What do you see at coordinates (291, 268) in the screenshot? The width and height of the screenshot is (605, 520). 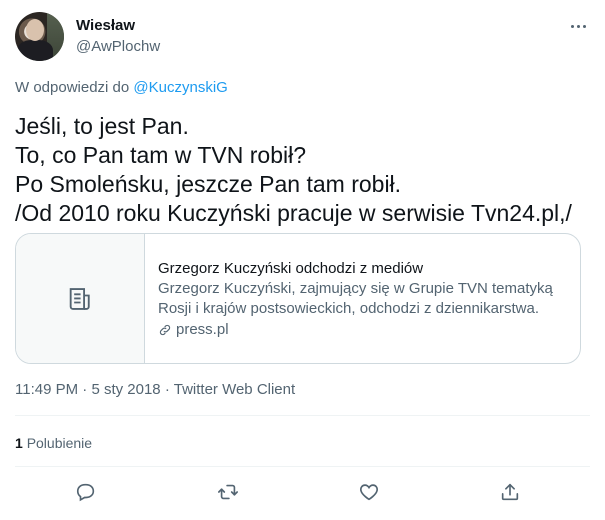 I see `card-title: Grzegorz Kuczyński odchodzi z mediów` at bounding box center [291, 268].